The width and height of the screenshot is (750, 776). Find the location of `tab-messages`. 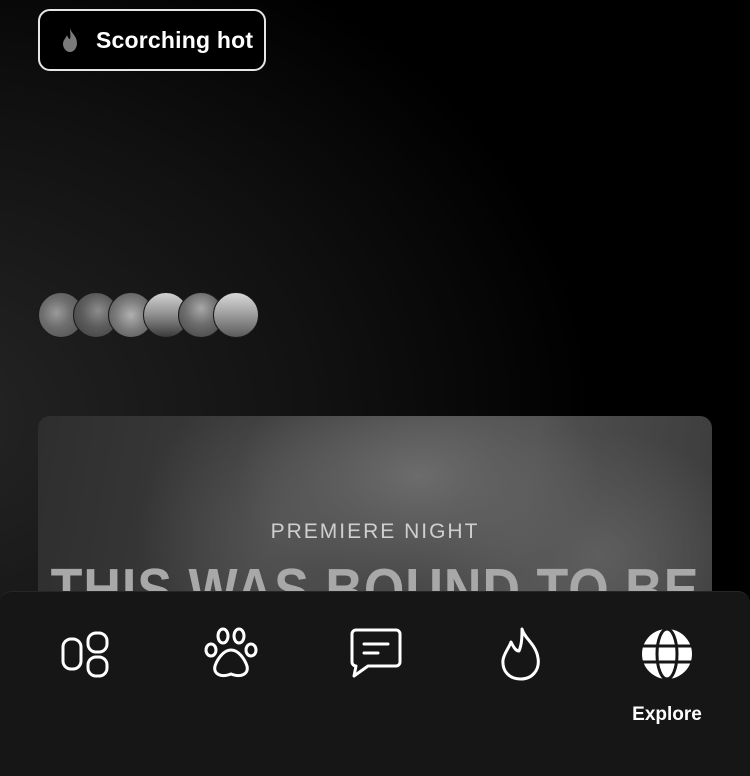

tab-messages is located at coordinates (376, 681).